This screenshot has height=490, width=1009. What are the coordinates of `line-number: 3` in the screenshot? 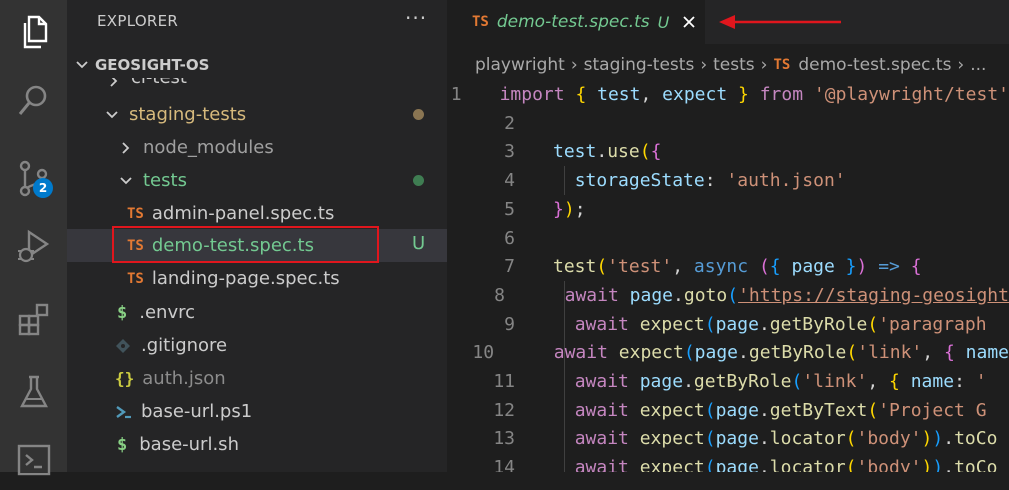 It's located at (509, 152).